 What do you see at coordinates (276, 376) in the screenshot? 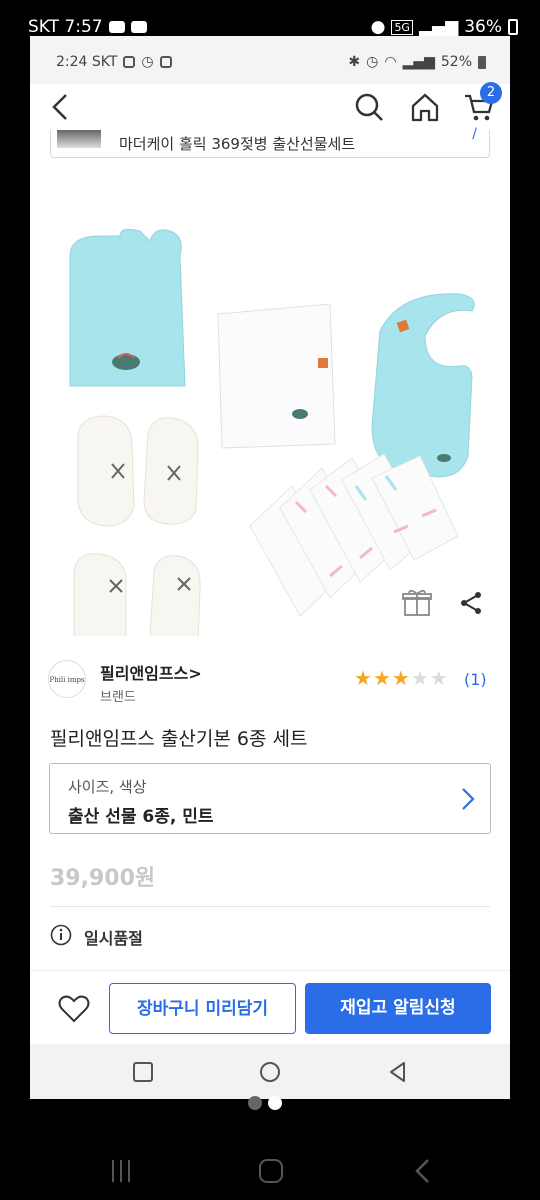
I see `blanket-item` at bounding box center [276, 376].